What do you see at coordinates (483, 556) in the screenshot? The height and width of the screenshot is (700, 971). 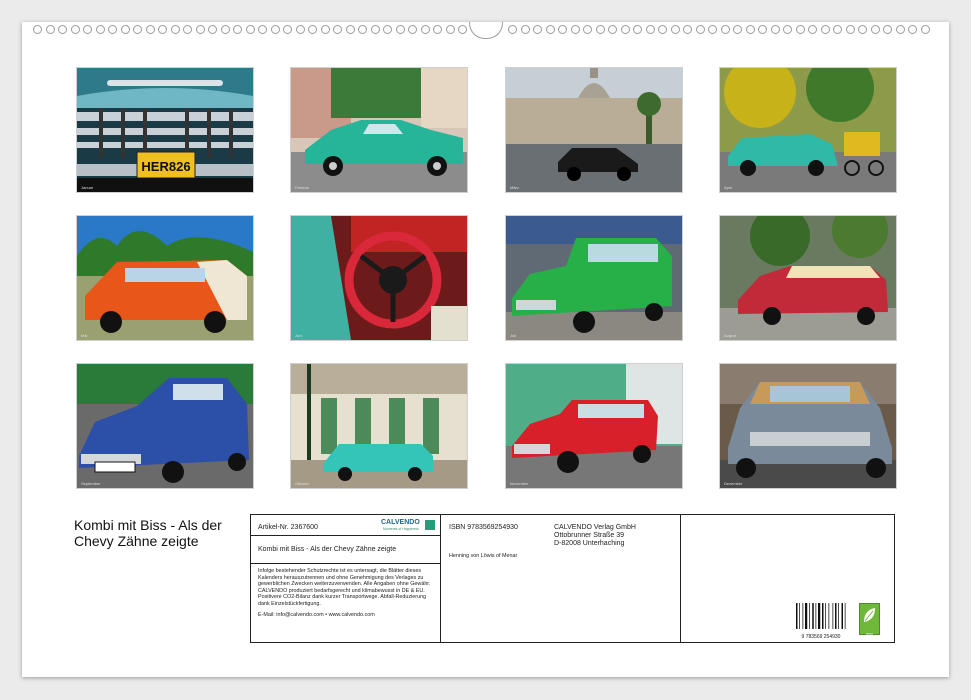 I see `author-name: Henning von Löwis of Menar` at bounding box center [483, 556].